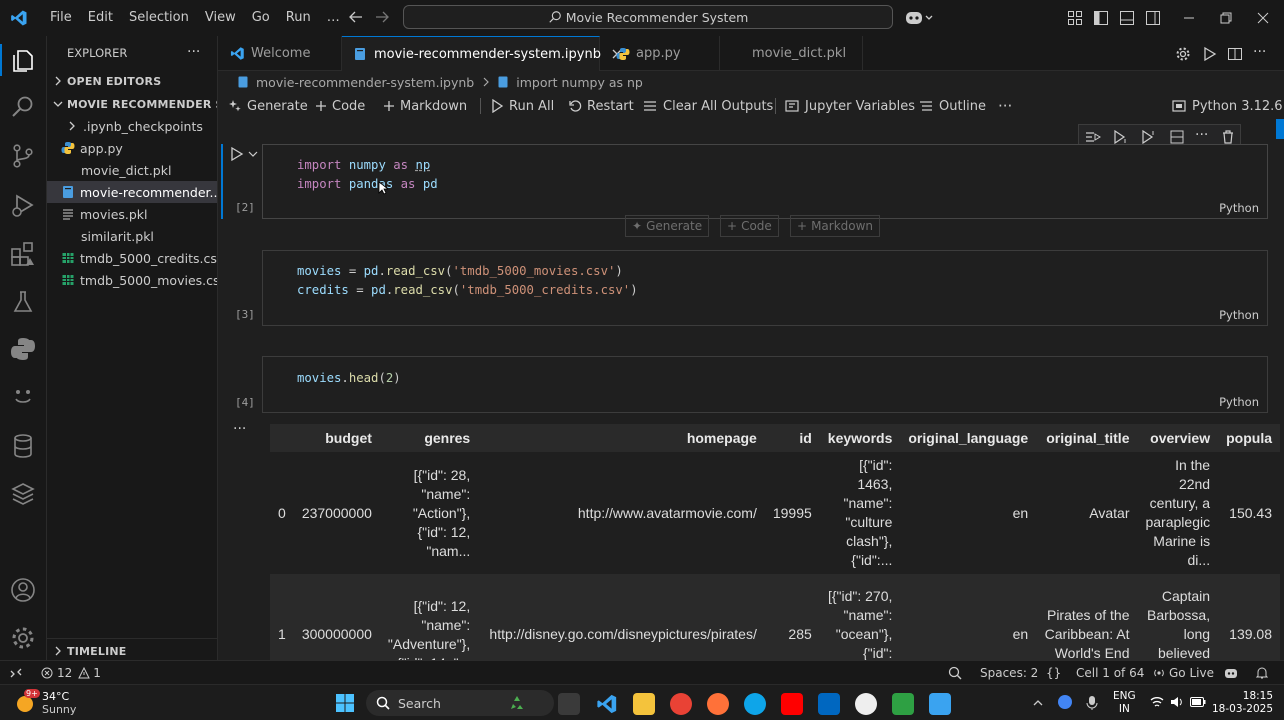 The image size is (1284, 720). I want to click on breadcrumb-symbol: import numpy as np, so click(579, 82).